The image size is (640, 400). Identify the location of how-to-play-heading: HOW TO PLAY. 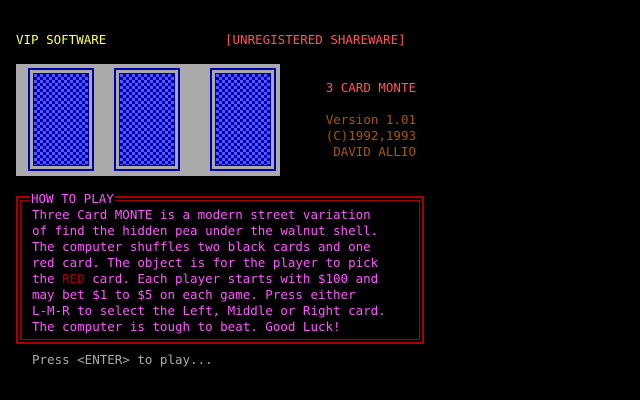
(72, 199).